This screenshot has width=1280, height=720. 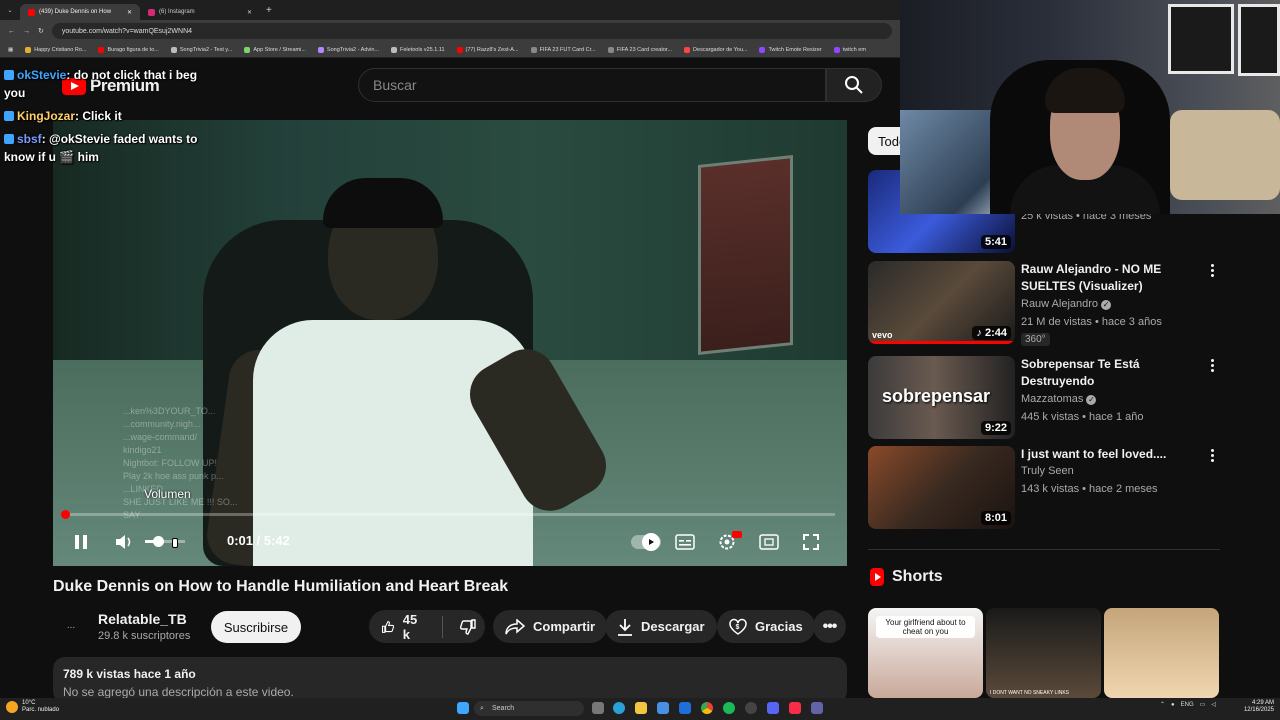 I want to click on discord-icon, so click(x=773, y=708).